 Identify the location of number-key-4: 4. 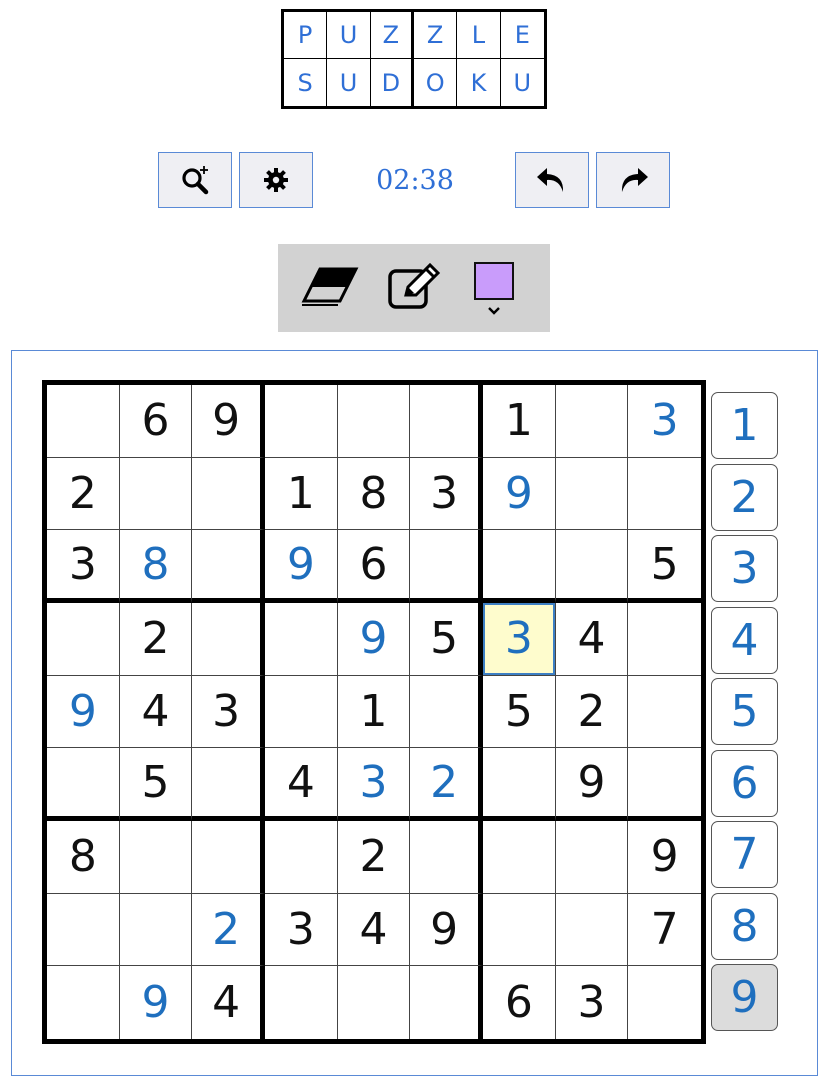
(744, 640).